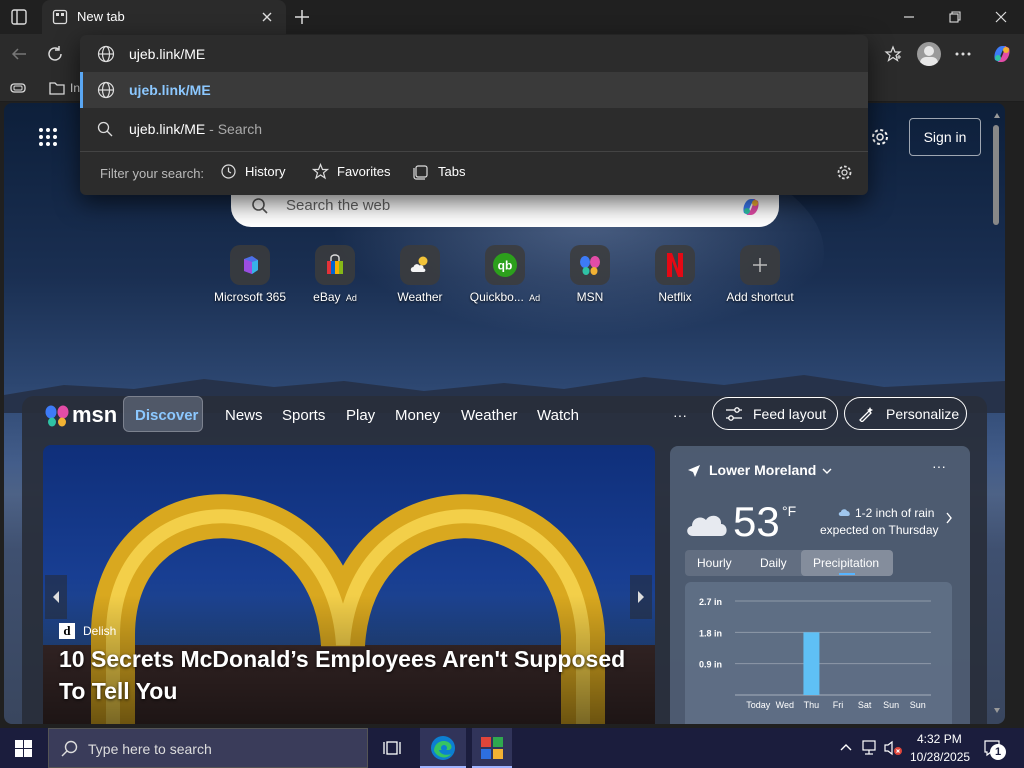 The height and width of the screenshot is (768, 1024). What do you see at coordinates (18, 88) in the screenshot?
I see `collections-icon` at bounding box center [18, 88].